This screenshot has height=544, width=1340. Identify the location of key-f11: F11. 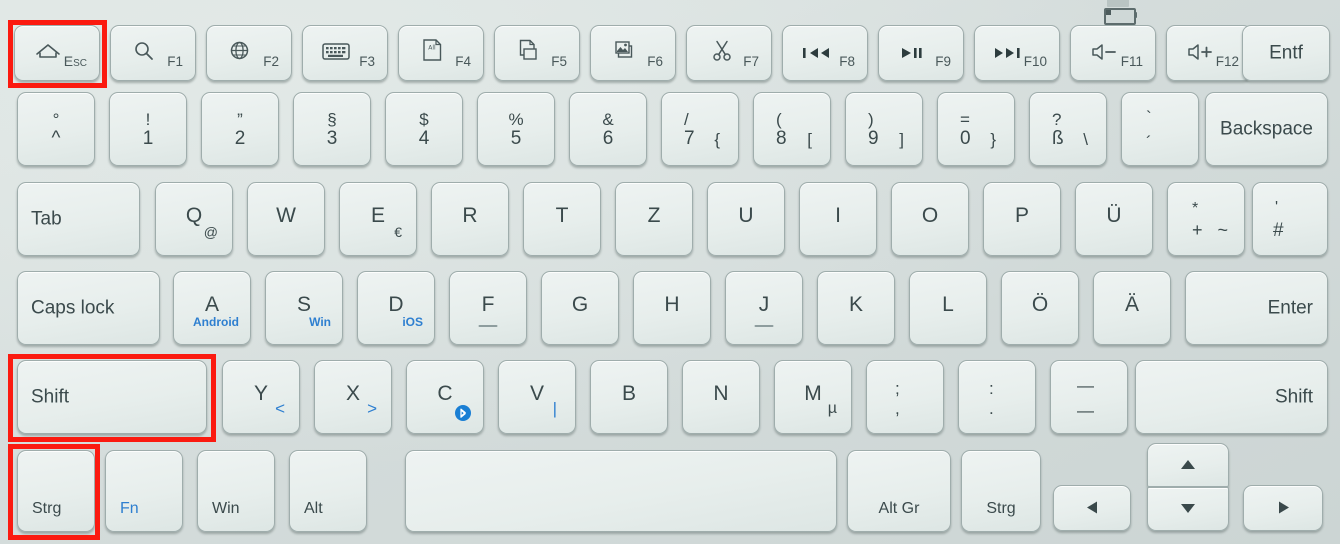
(1113, 53).